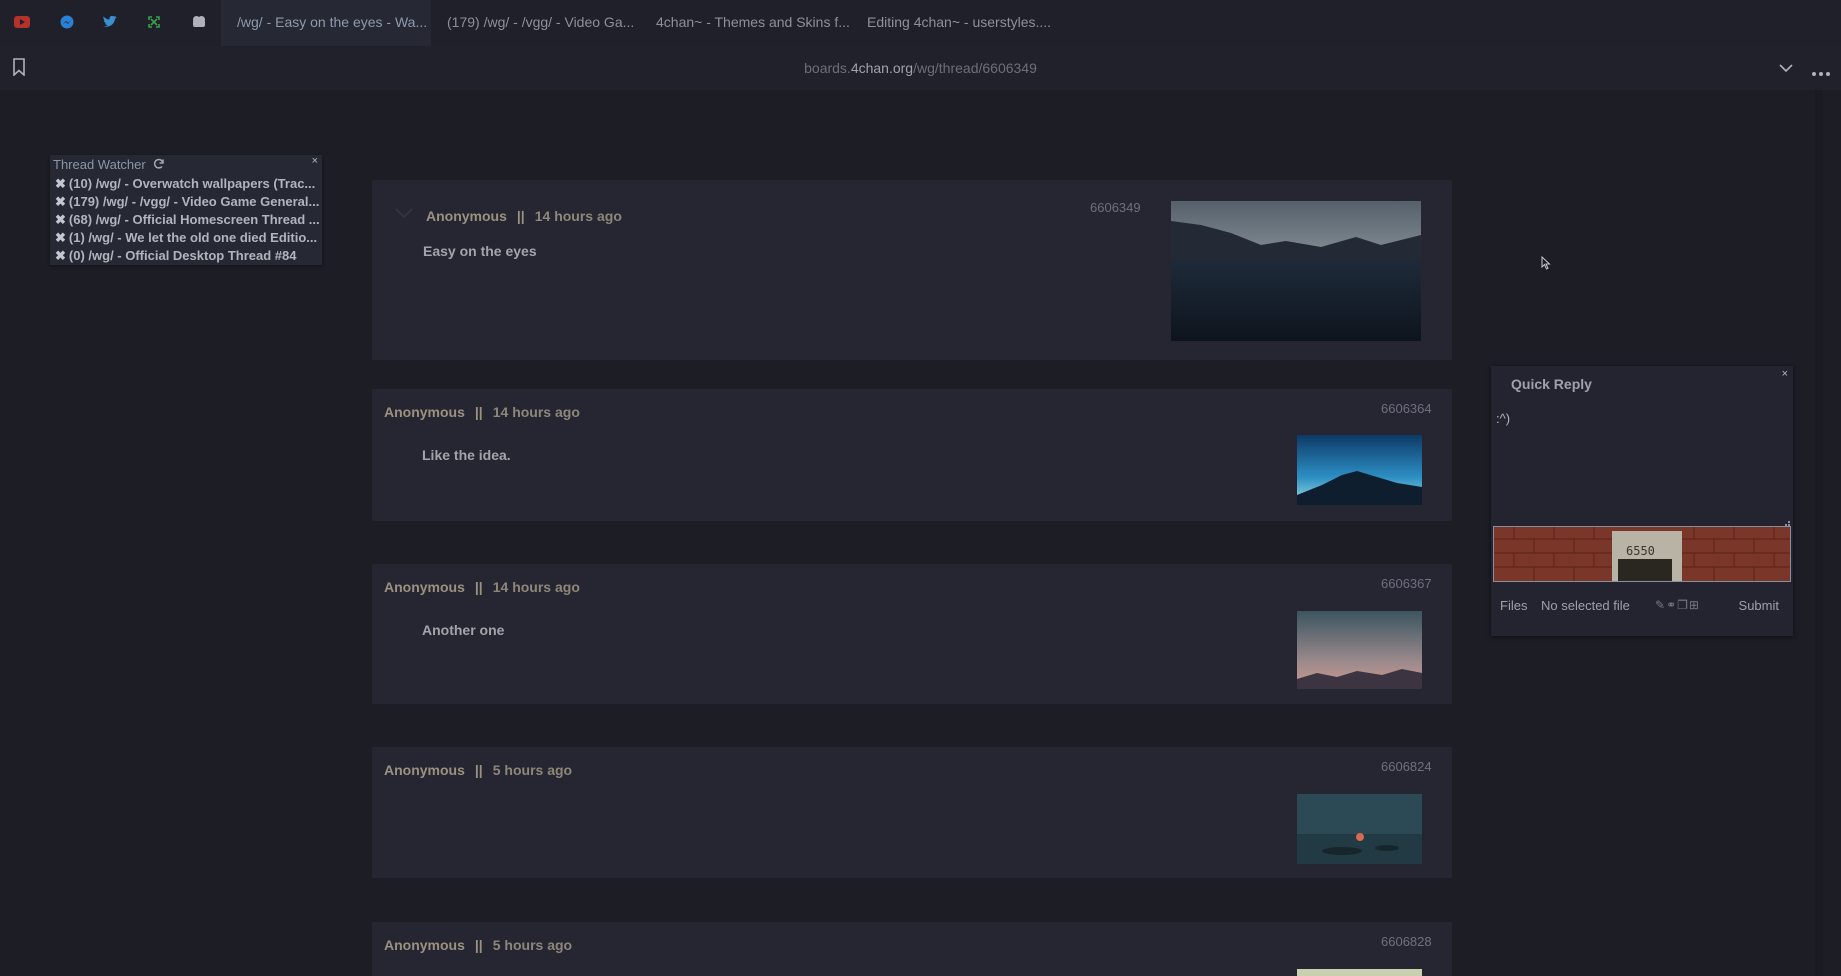 Image resolution: width=1841 pixels, height=976 pixels. I want to click on youtube-icon, so click(22, 22).